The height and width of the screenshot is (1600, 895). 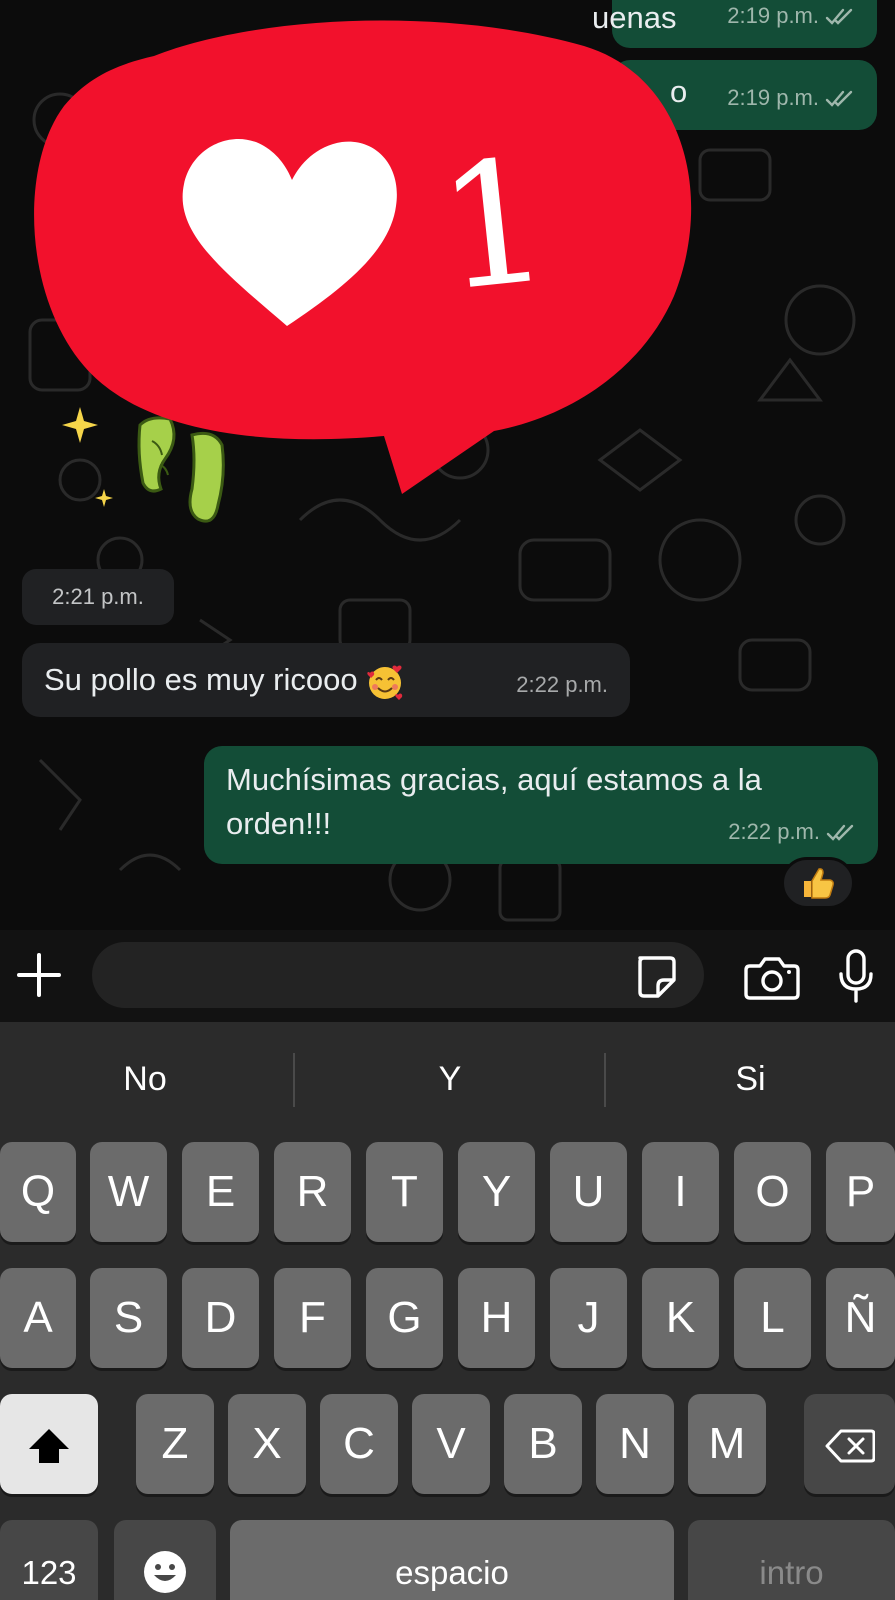 I want to click on sticker-icon, so click(x=655, y=977).